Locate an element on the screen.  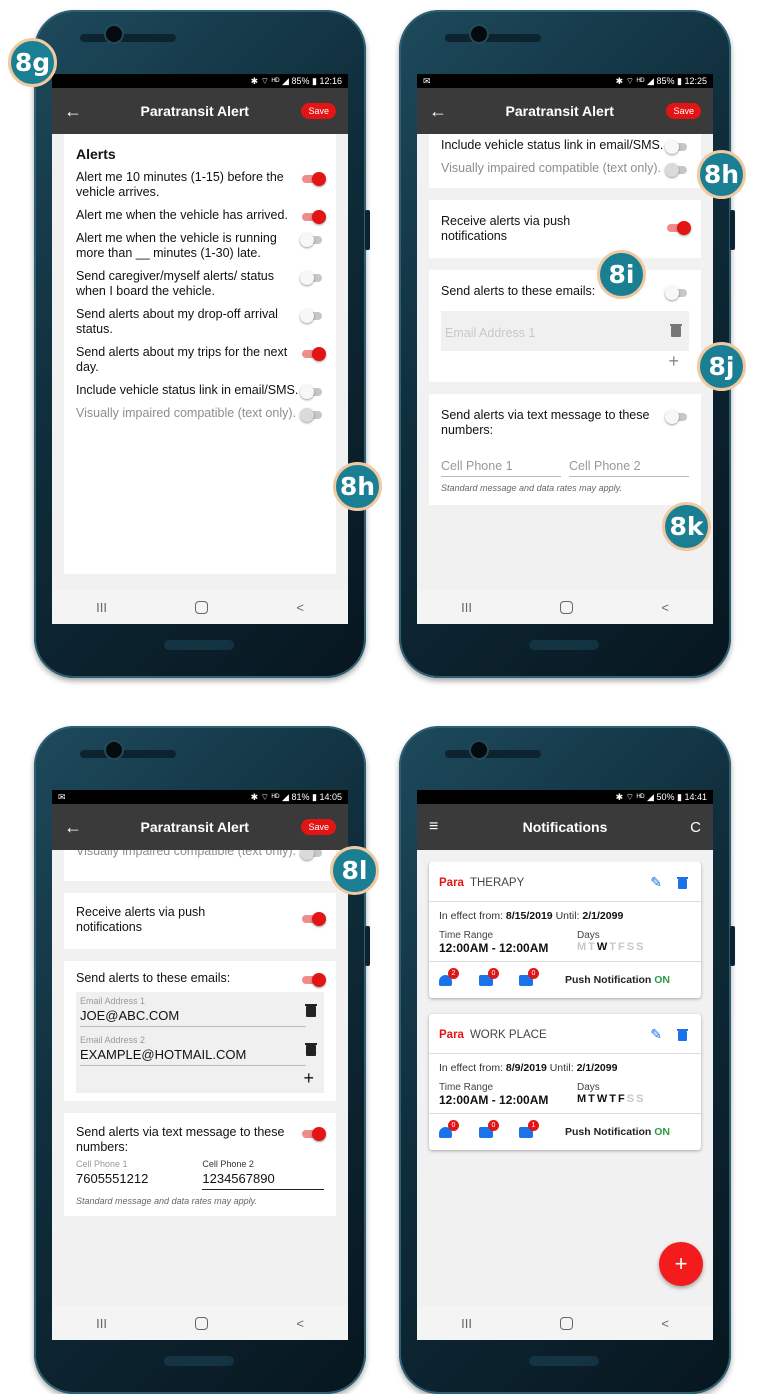
effect-until: 2/1/2099 is located at coordinates (597, 1068).